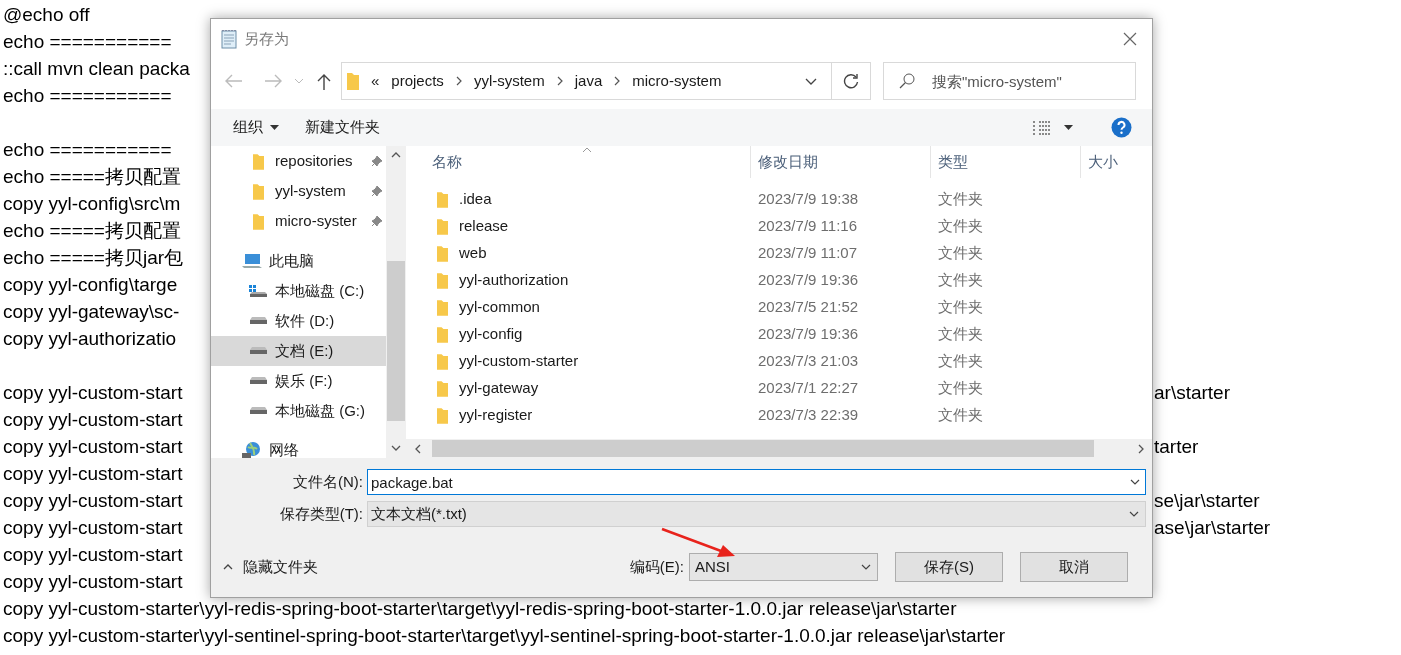 This screenshot has width=1401, height=655. What do you see at coordinates (298, 381) in the screenshot?
I see `nav-item: 娱乐 (F:)` at bounding box center [298, 381].